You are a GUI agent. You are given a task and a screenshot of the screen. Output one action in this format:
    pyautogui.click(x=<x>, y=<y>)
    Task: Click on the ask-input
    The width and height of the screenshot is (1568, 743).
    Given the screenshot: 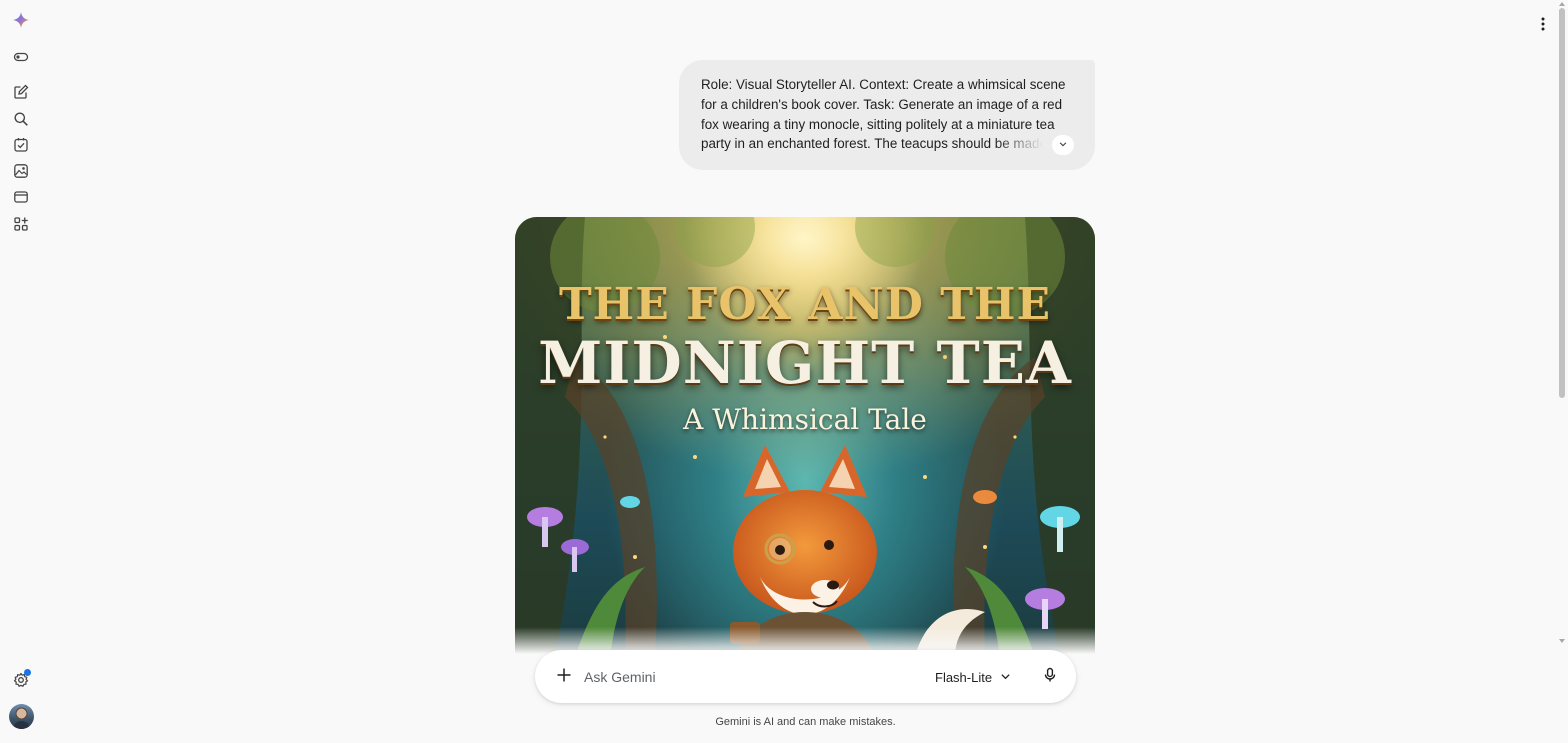 What is the action you would take?
    pyautogui.click(x=749, y=677)
    